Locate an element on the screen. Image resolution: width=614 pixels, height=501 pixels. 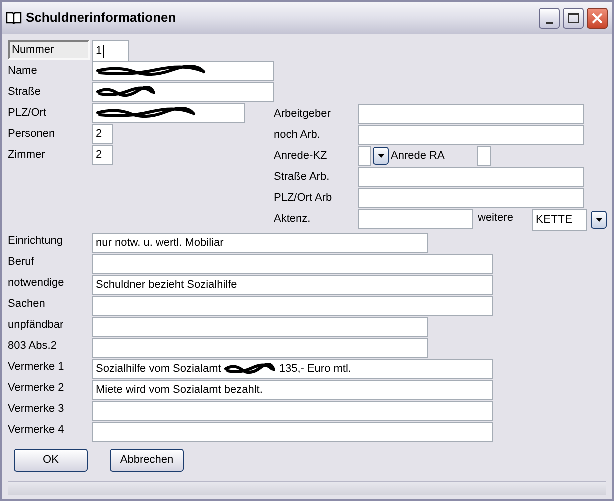
text-cursor is located at coordinates (103, 51).